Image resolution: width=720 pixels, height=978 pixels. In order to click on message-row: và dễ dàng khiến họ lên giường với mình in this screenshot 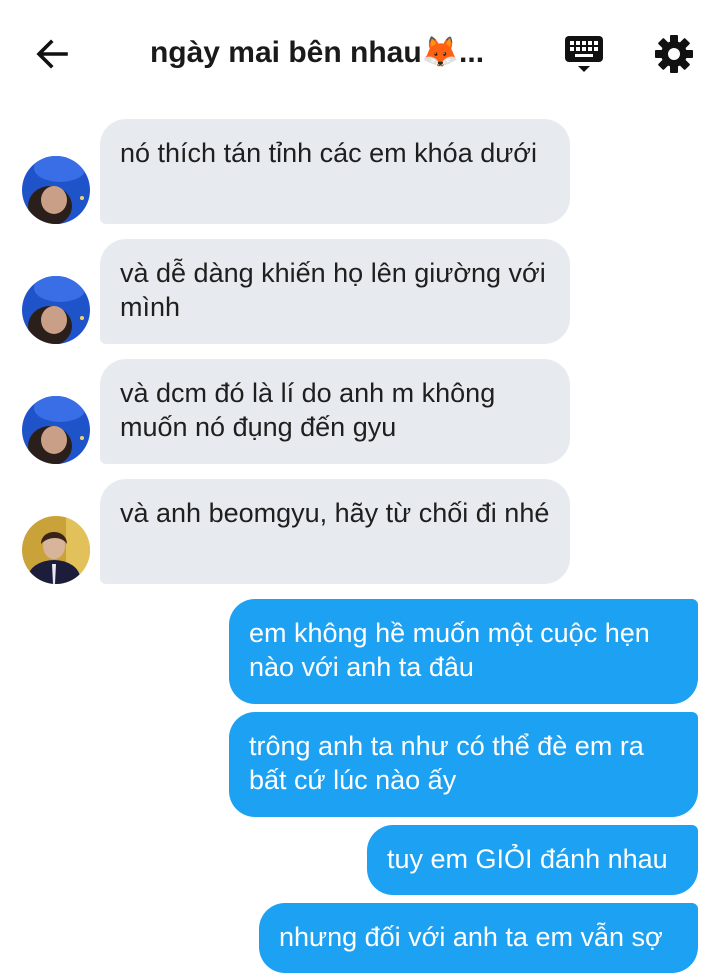, I will do `click(360, 291)`.